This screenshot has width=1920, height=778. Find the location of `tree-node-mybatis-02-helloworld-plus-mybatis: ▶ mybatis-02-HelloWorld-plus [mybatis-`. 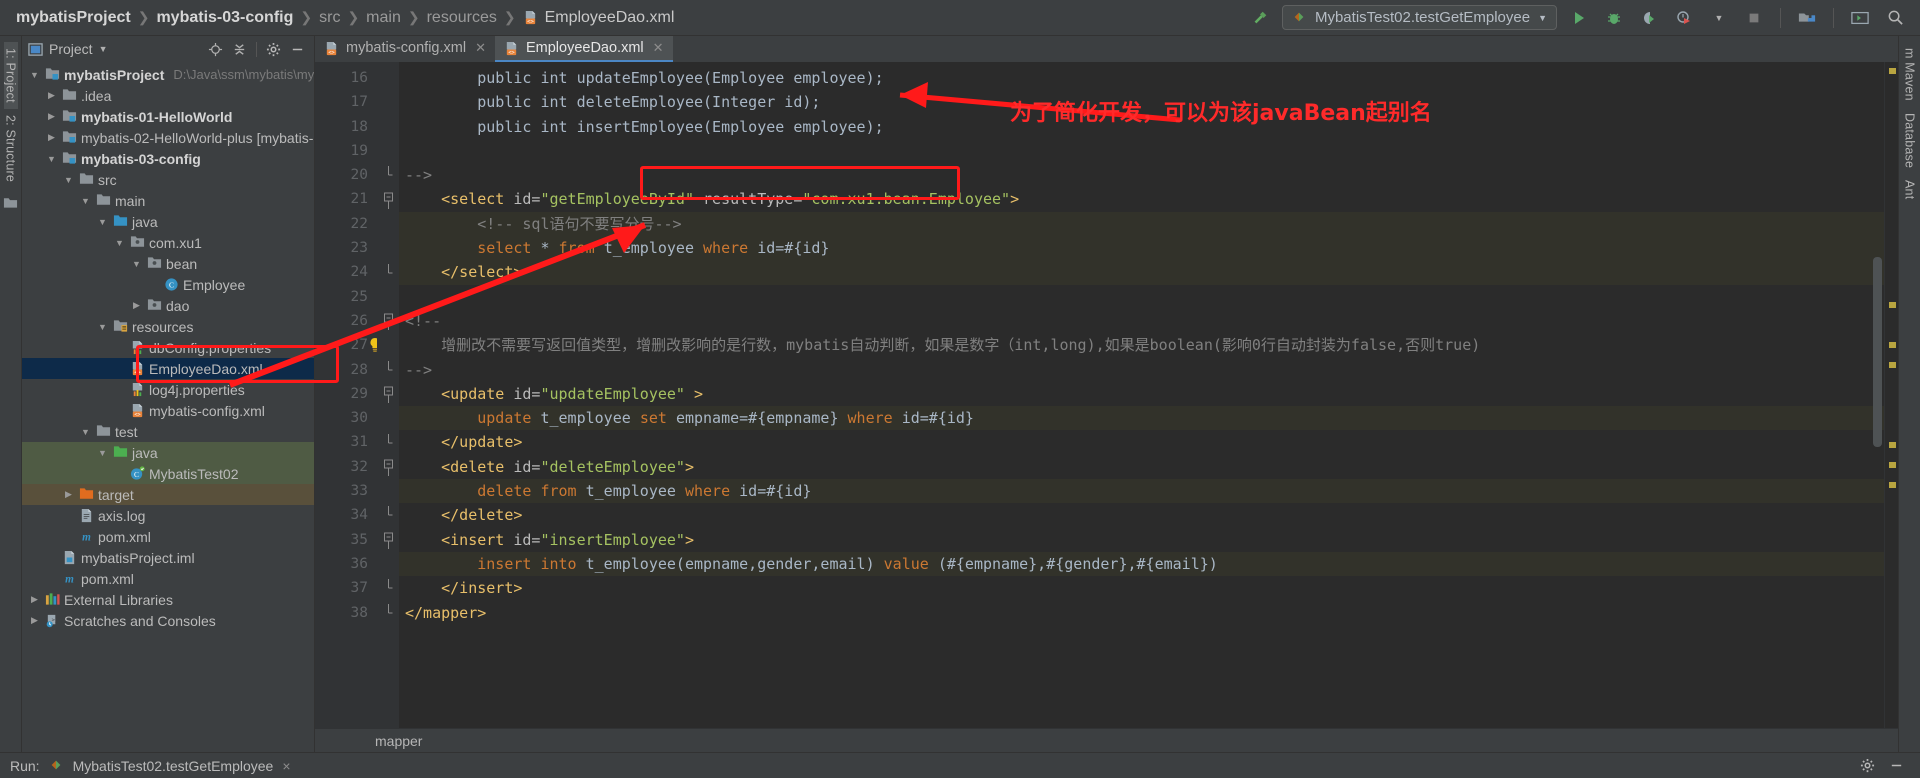

tree-node-mybatis-02-helloworld-plus-mybatis: ▶ mybatis-02-HelloWorld-plus [mybatis- is located at coordinates (168, 137).